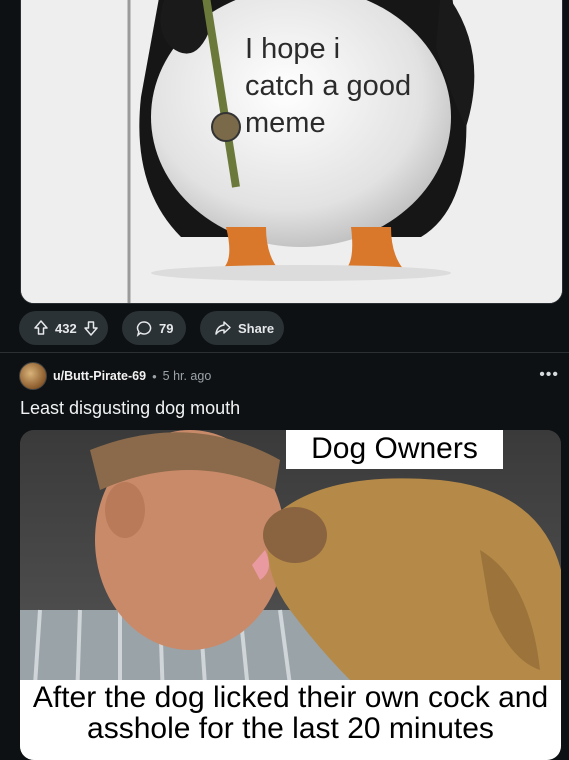 The height and width of the screenshot is (760, 569). I want to click on avatar, so click(33, 376).